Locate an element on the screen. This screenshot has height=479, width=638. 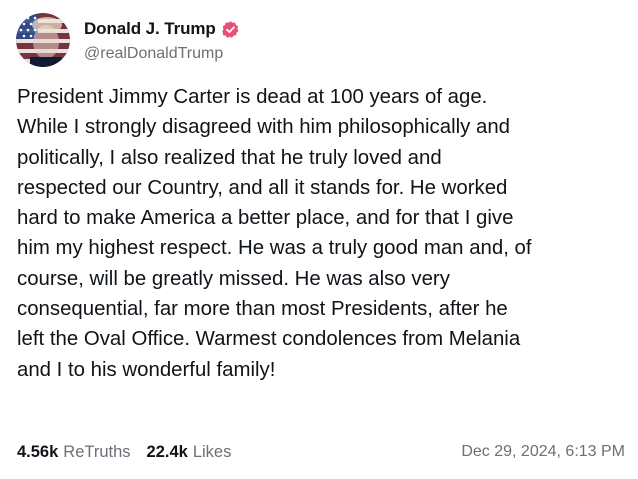
author-names: Donald J. Trump @realDonaldTrump is located at coordinates (162, 40).